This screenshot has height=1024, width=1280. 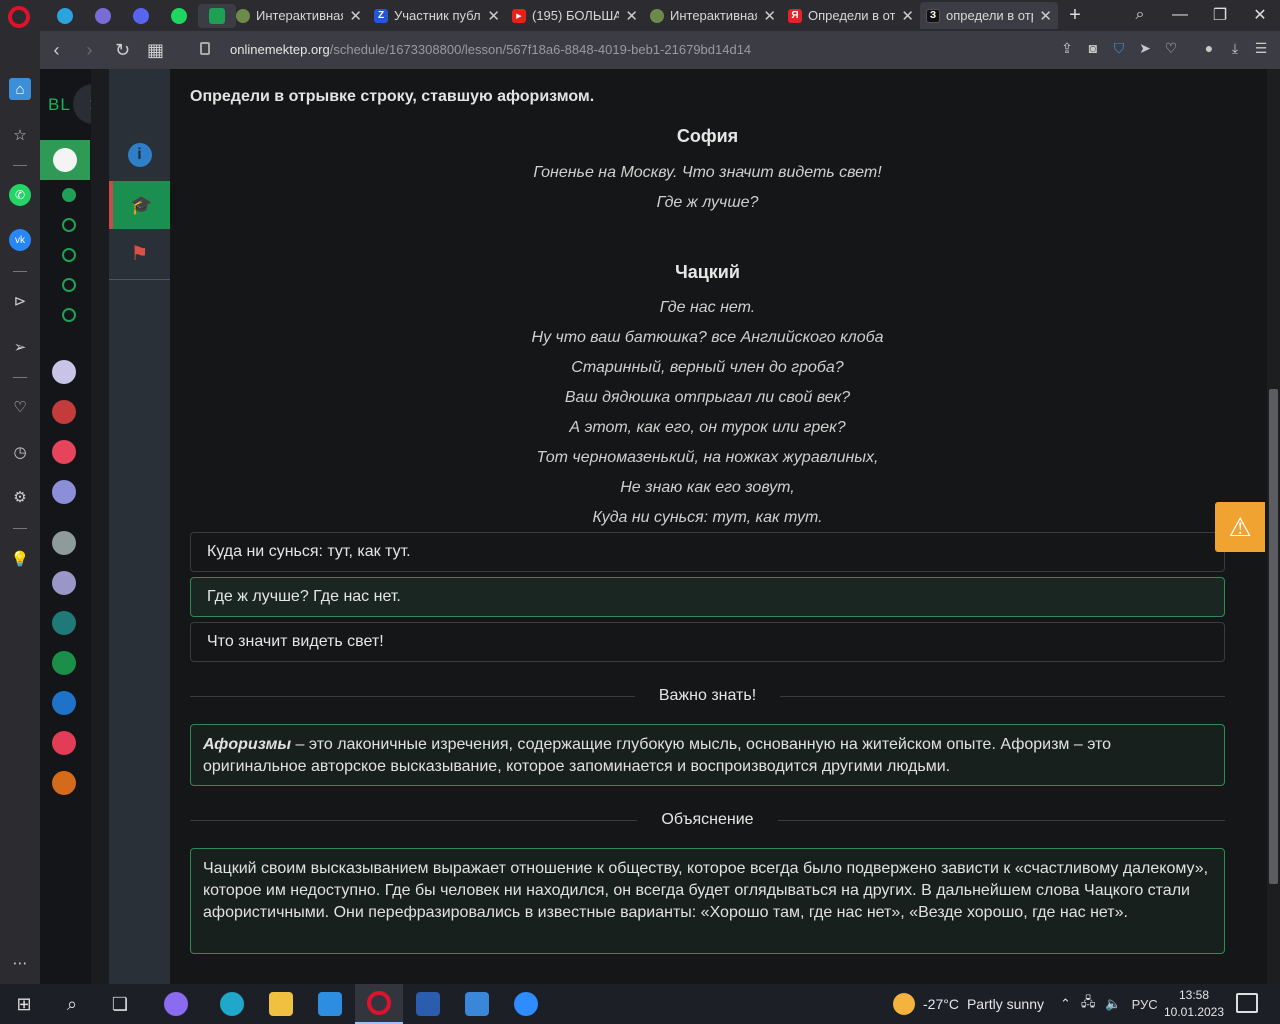 I want to click on new-tab-button: +, so click(x=1075, y=15).